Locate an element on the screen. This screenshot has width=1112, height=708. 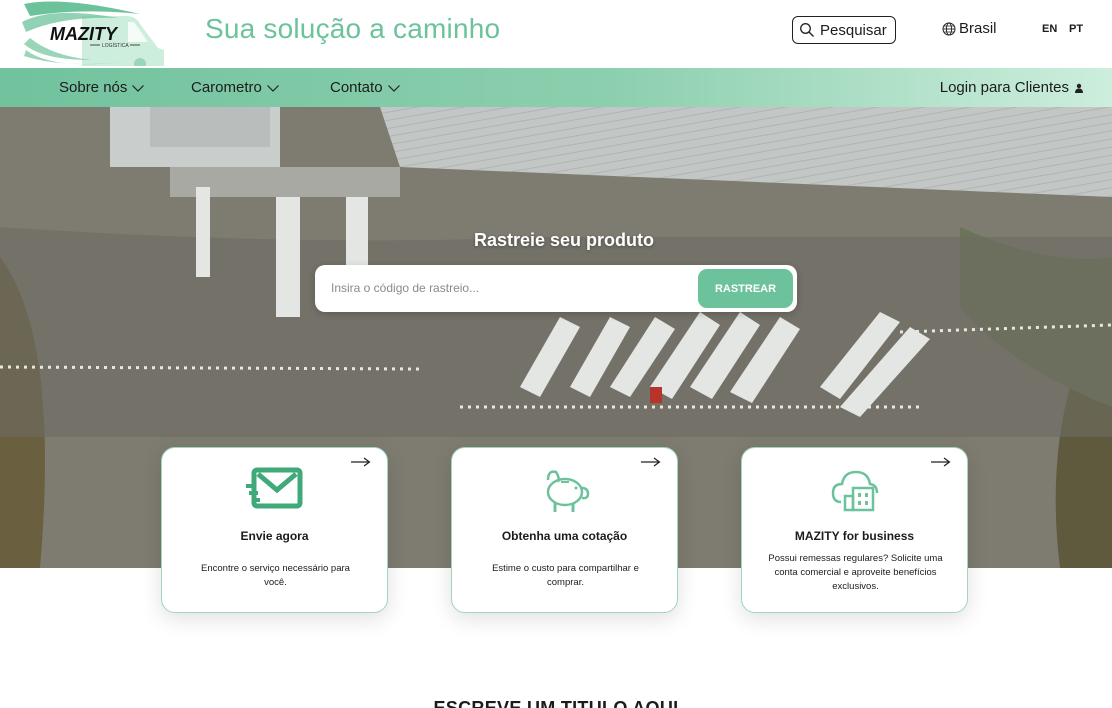
search-button: Pesquisar is located at coordinates (844, 30).